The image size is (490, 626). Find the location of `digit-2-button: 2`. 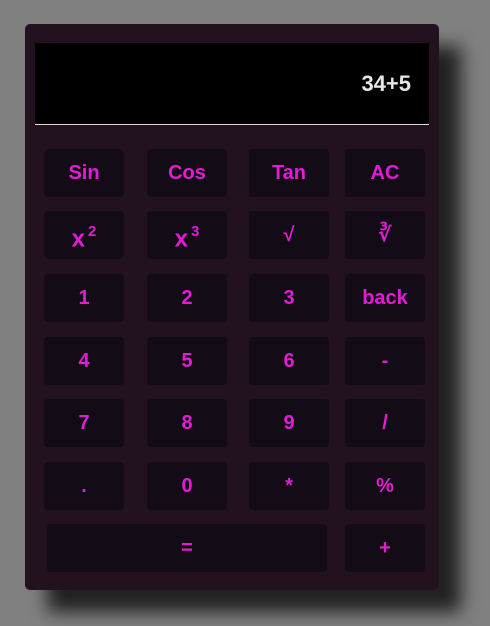

digit-2-button: 2 is located at coordinates (187, 298).